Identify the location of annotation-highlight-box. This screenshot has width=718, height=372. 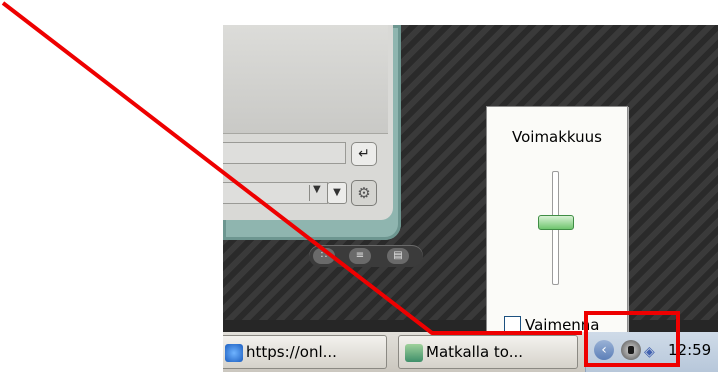
(632, 339).